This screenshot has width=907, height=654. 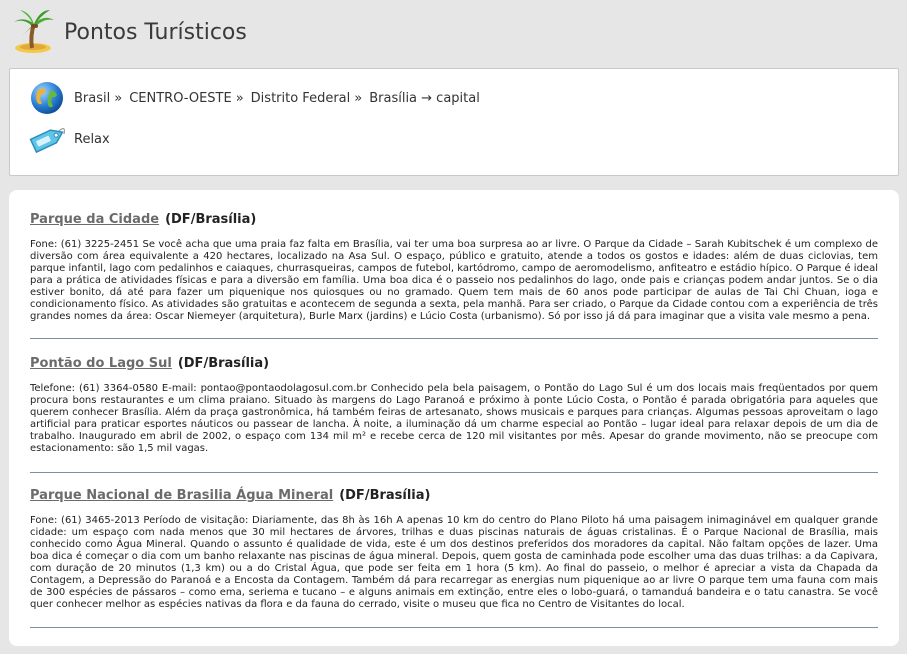 What do you see at coordinates (181, 495) in the screenshot?
I see `attraction-link: Parque Nacional de Brasilia Água Mineral` at bounding box center [181, 495].